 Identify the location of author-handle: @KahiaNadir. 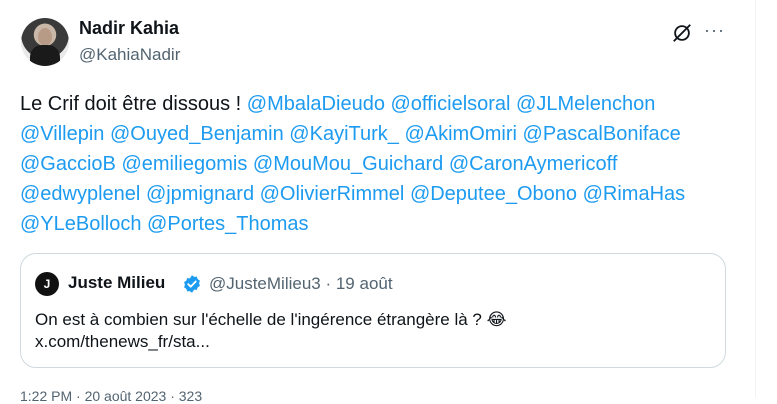
(129, 55).